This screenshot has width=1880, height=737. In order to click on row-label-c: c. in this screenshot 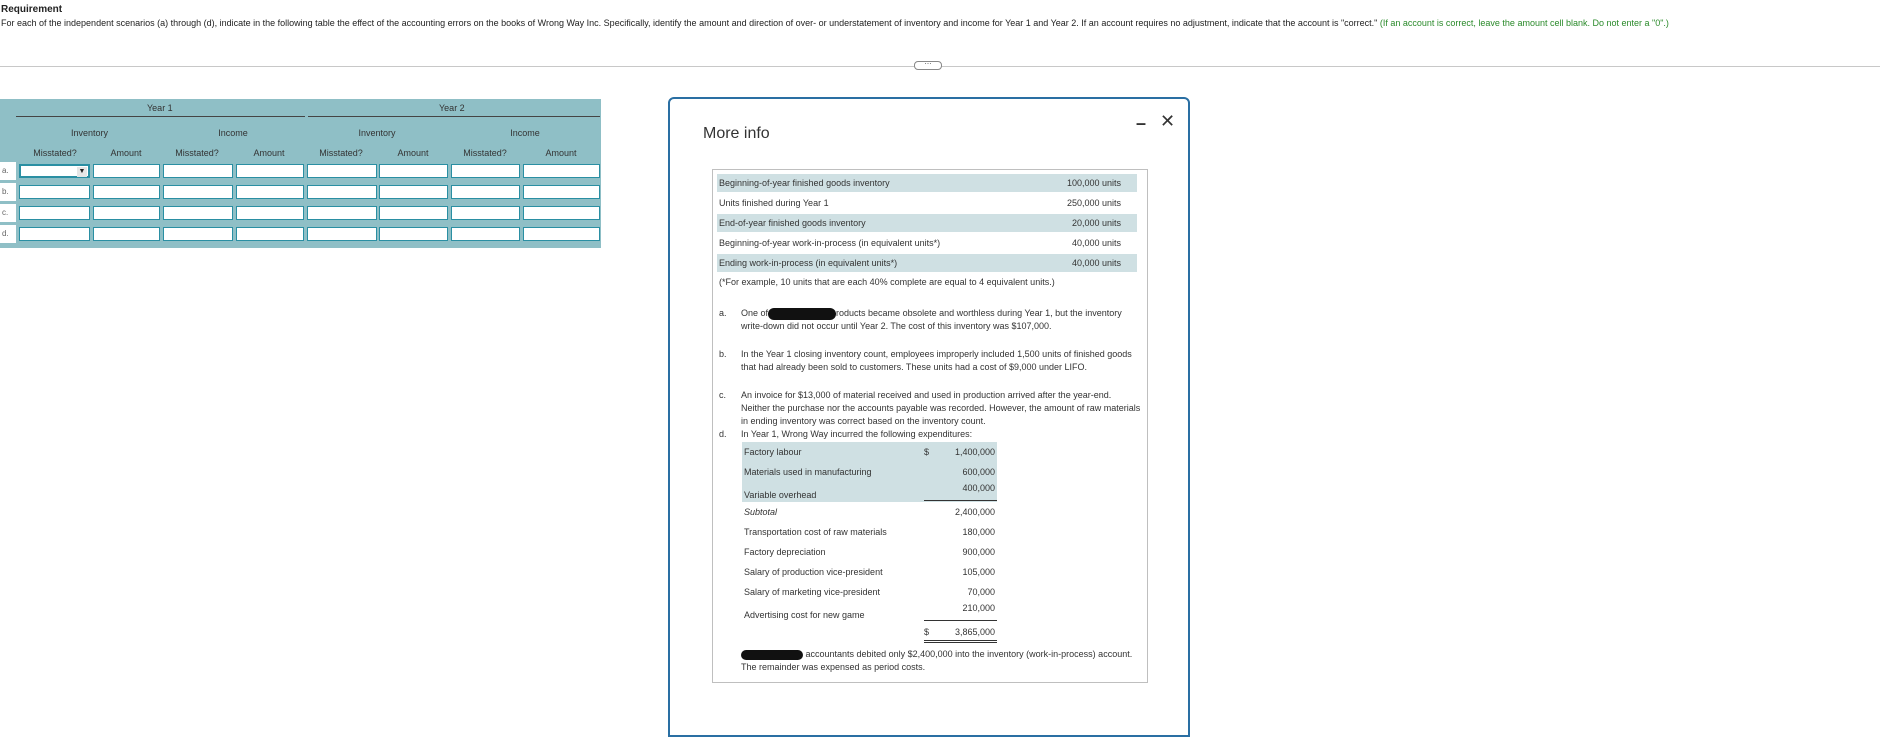, I will do `click(8, 213)`.